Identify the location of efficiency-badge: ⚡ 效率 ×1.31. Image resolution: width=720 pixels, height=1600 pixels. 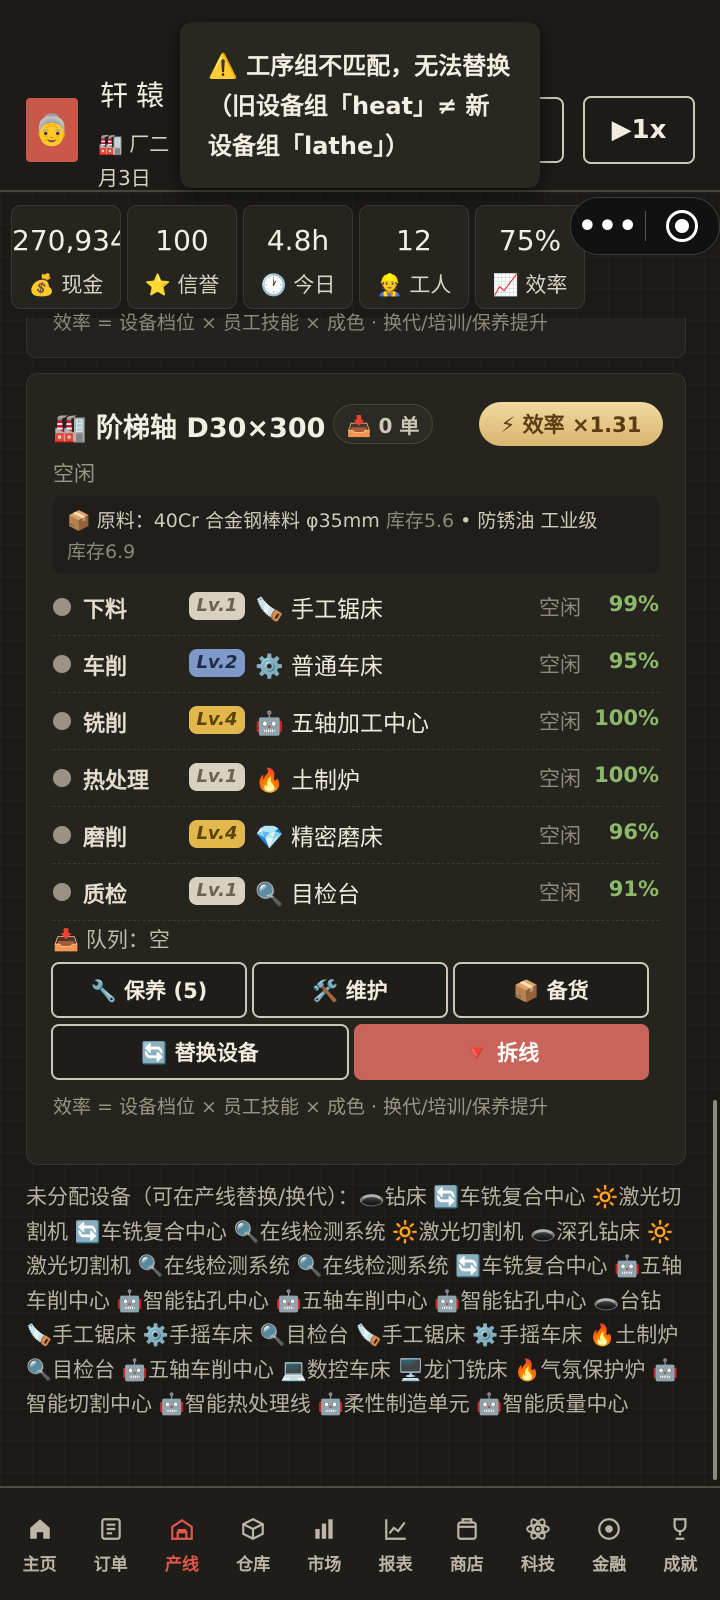
(571, 424).